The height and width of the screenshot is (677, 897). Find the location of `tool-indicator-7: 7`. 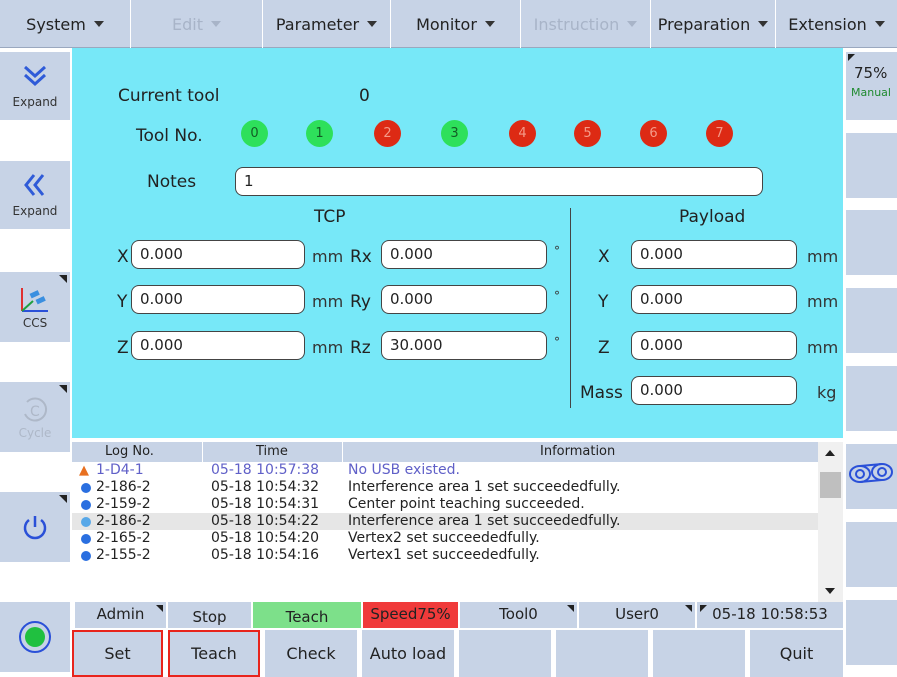

tool-indicator-7: 7 is located at coordinates (719, 133).